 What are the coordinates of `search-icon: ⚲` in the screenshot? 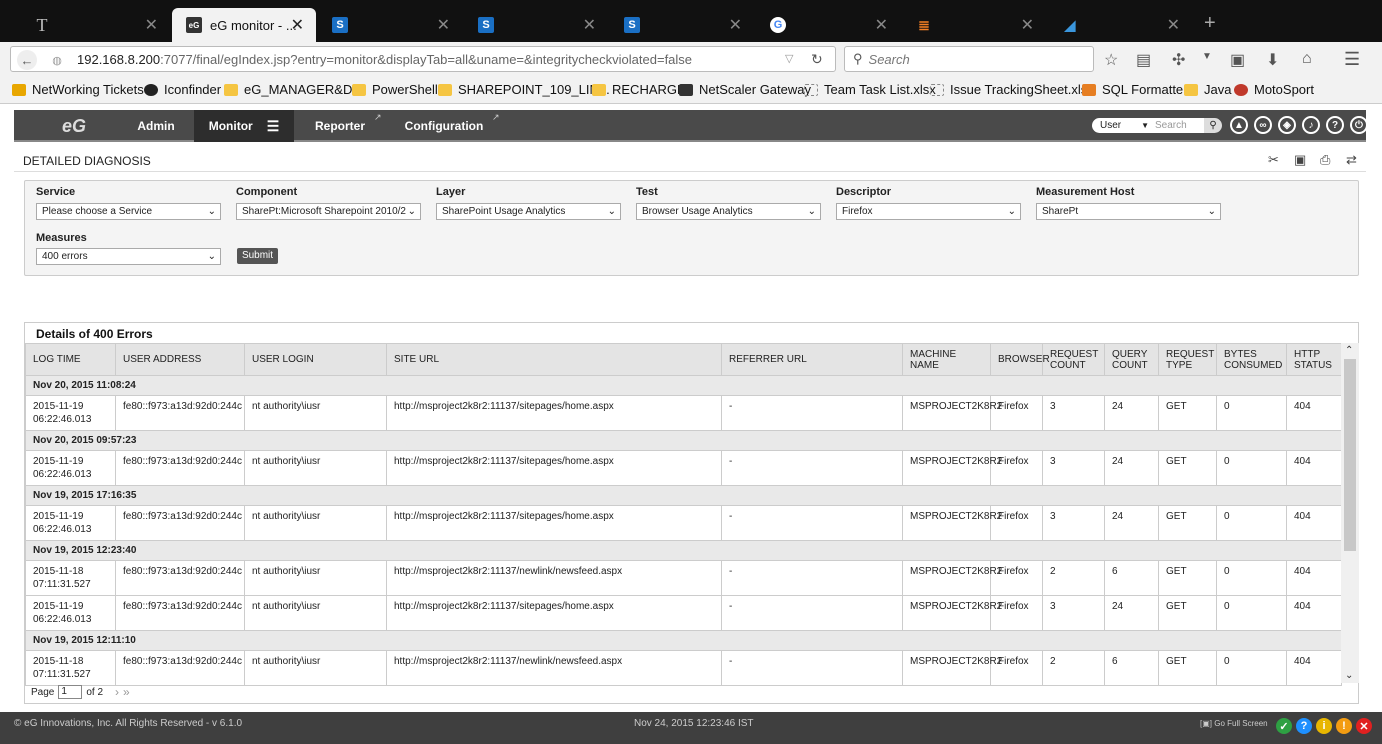 It's located at (1213, 125).